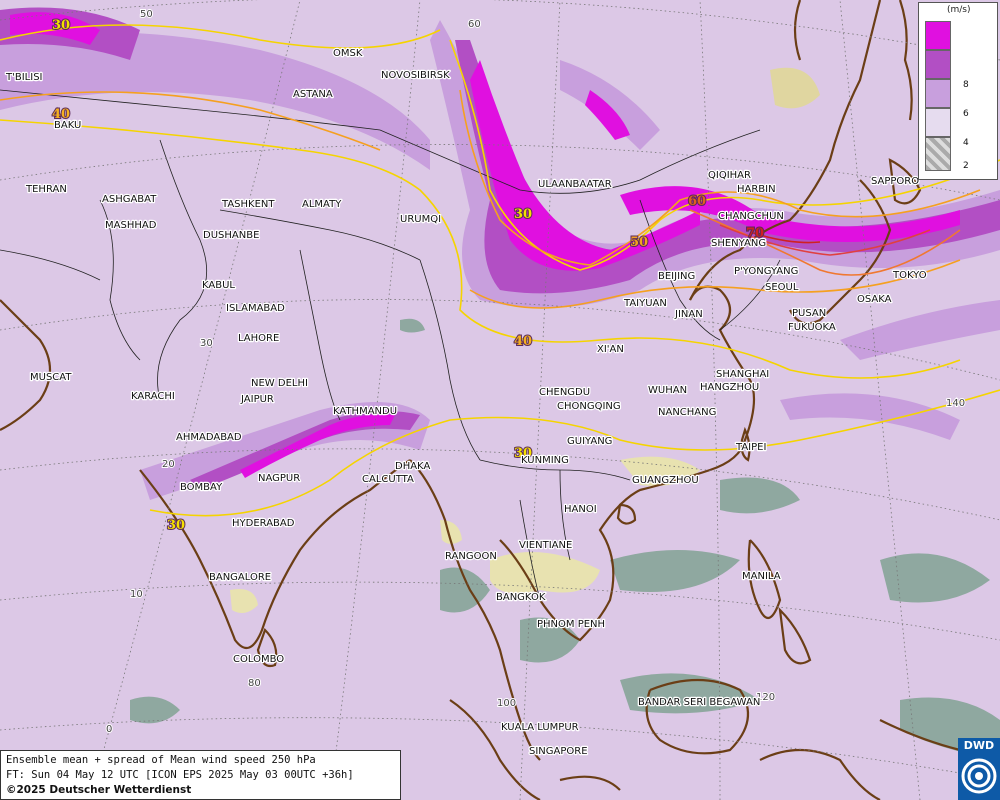  What do you see at coordinates (688, 314) in the screenshot?
I see `city-label: JINAN` at bounding box center [688, 314].